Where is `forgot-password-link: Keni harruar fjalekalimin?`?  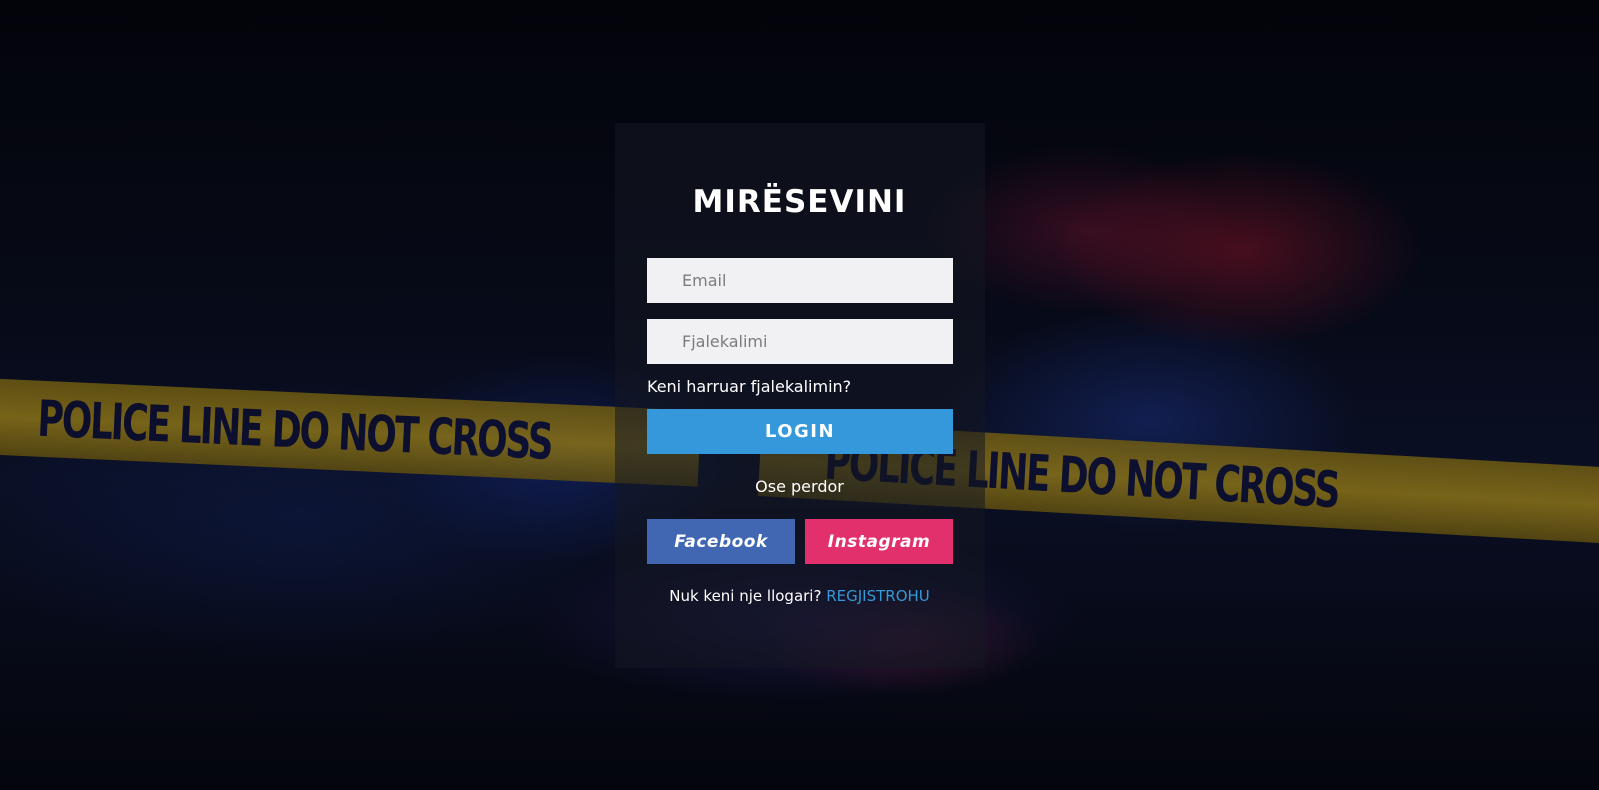
forgot-password-link: Keni harruar fjalekalimin? is located at coordinates (749, 386).